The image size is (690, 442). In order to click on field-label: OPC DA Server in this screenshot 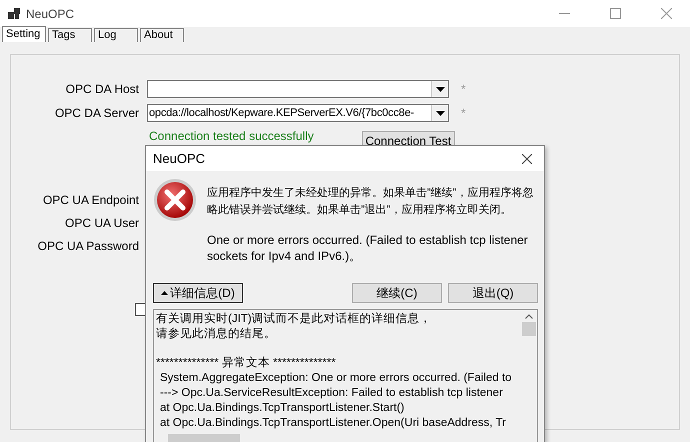, I will do `click(96, 113)`.